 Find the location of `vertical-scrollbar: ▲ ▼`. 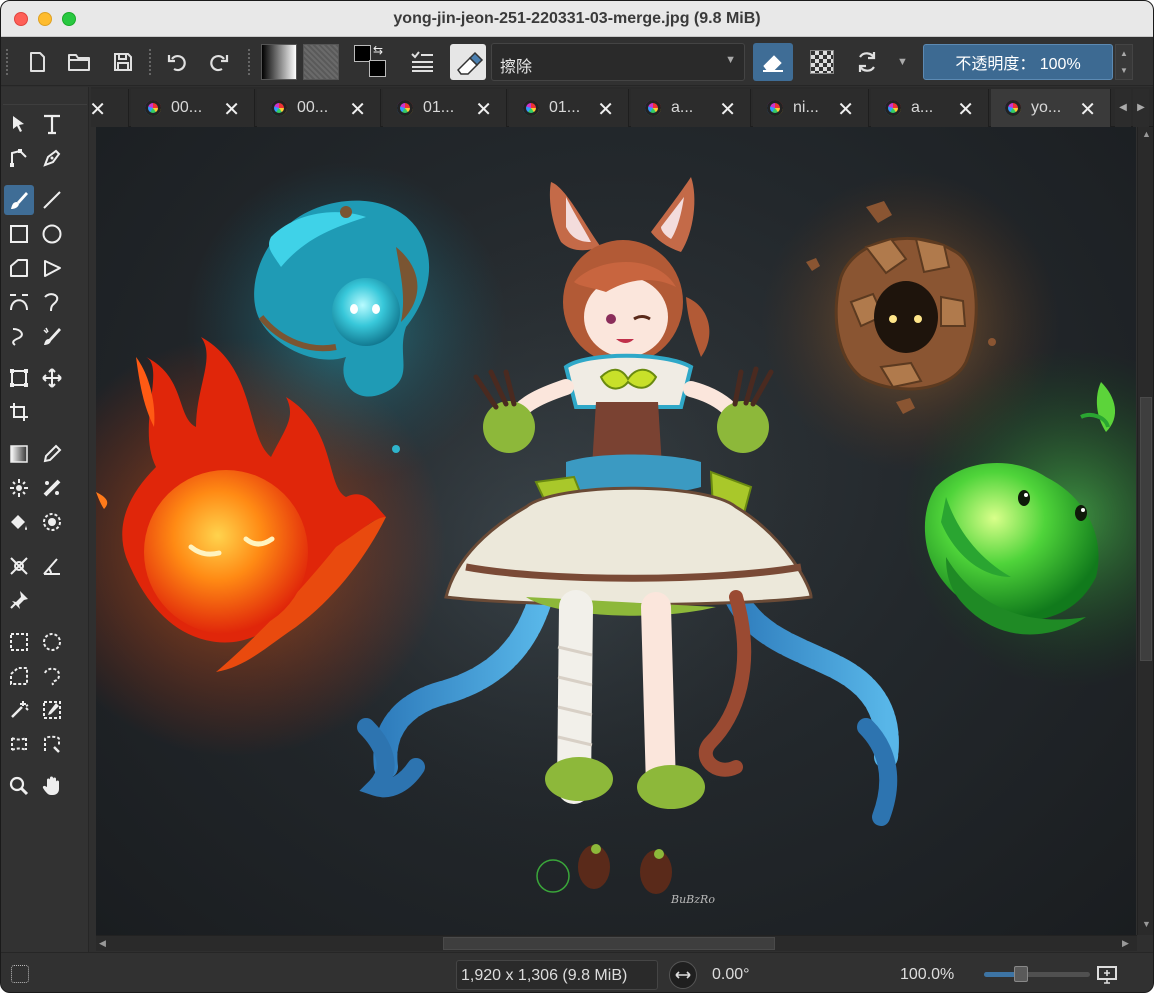

vertical-scrollbar: ▲ ▼ is located at coordinates (1145, 531).